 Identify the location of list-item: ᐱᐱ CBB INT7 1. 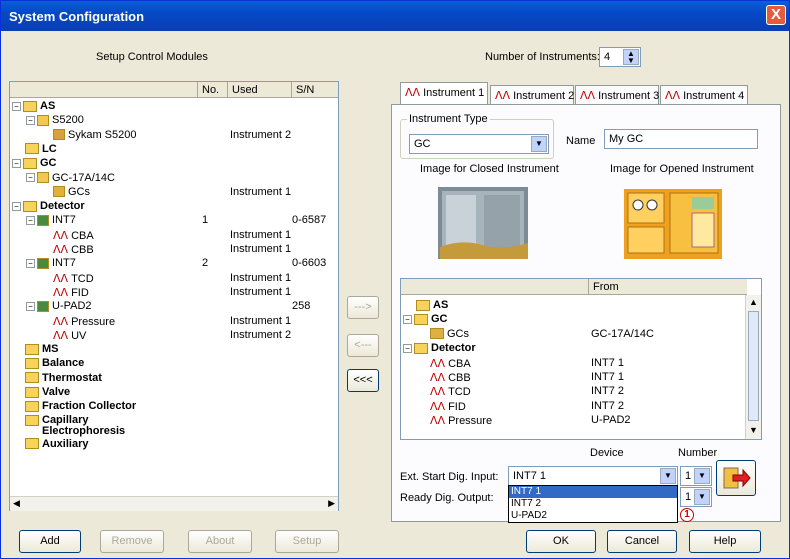
(573, 377).